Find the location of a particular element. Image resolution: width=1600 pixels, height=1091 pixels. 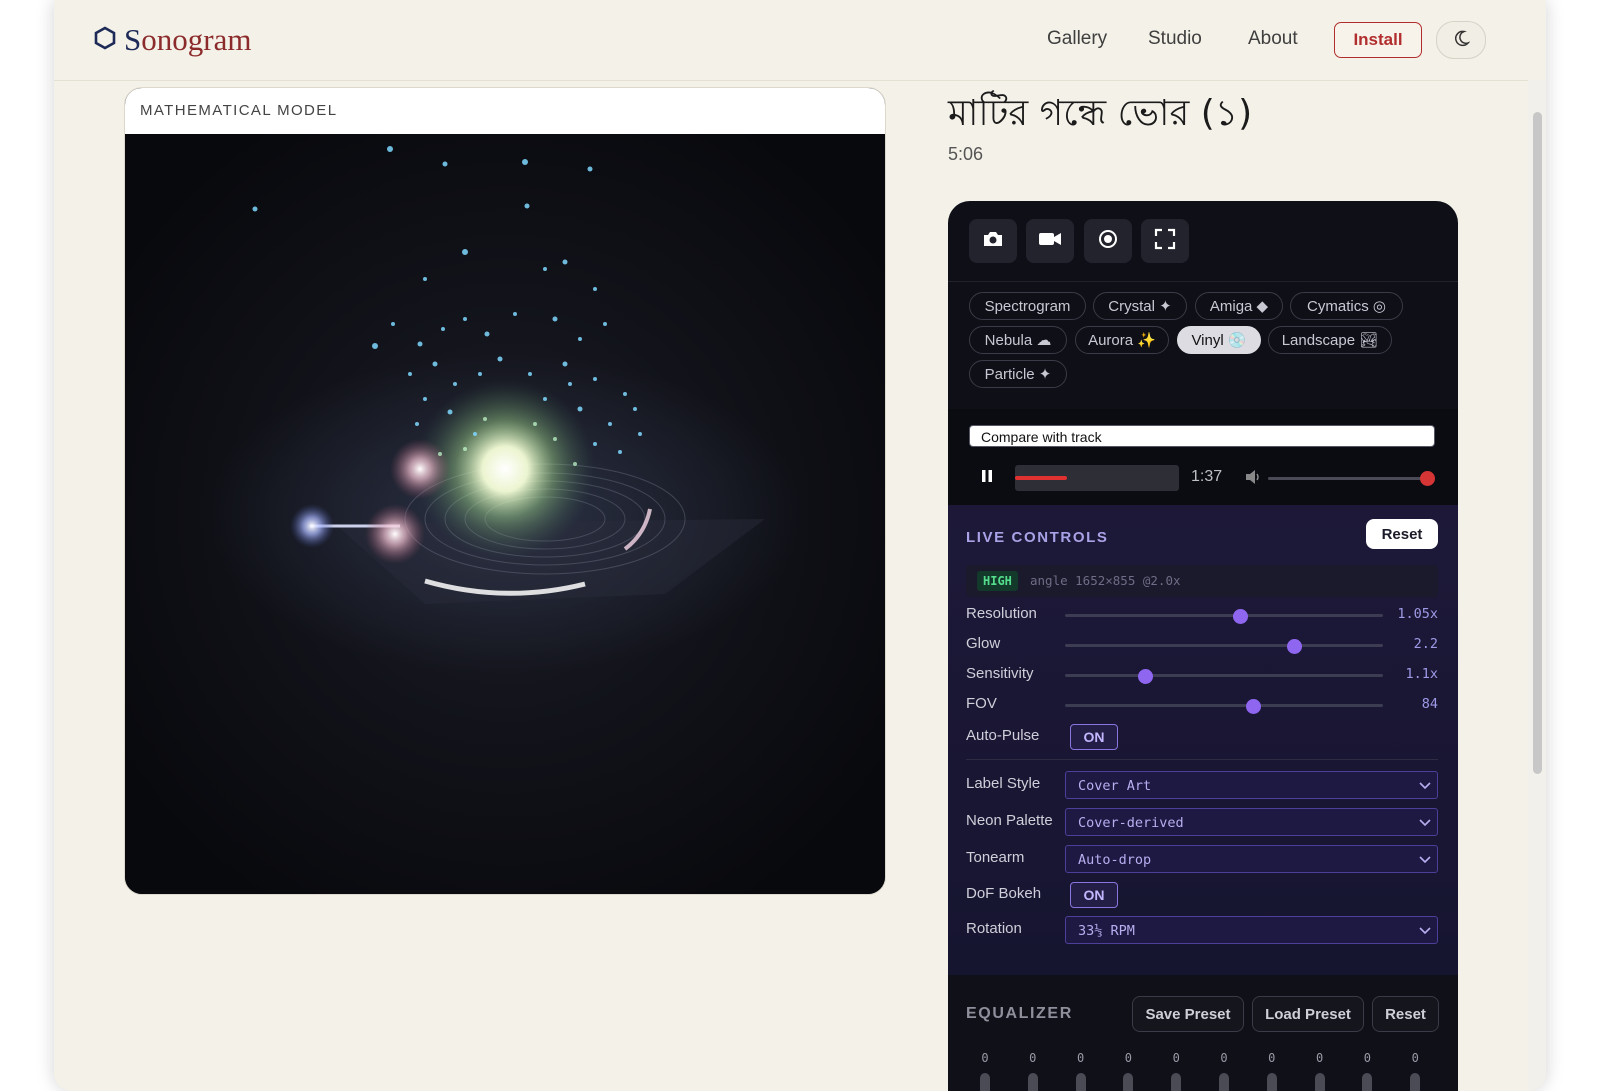

neon-palette-select: Cover-derived is located at coordinates (1251, 822).